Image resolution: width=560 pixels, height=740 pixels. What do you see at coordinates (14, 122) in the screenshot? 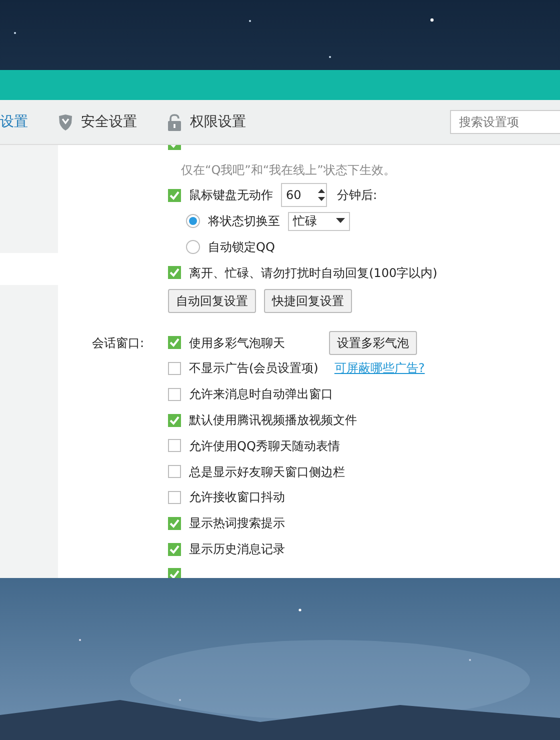
I see `settings-tab: 设置` at bounding box center [14, 122].